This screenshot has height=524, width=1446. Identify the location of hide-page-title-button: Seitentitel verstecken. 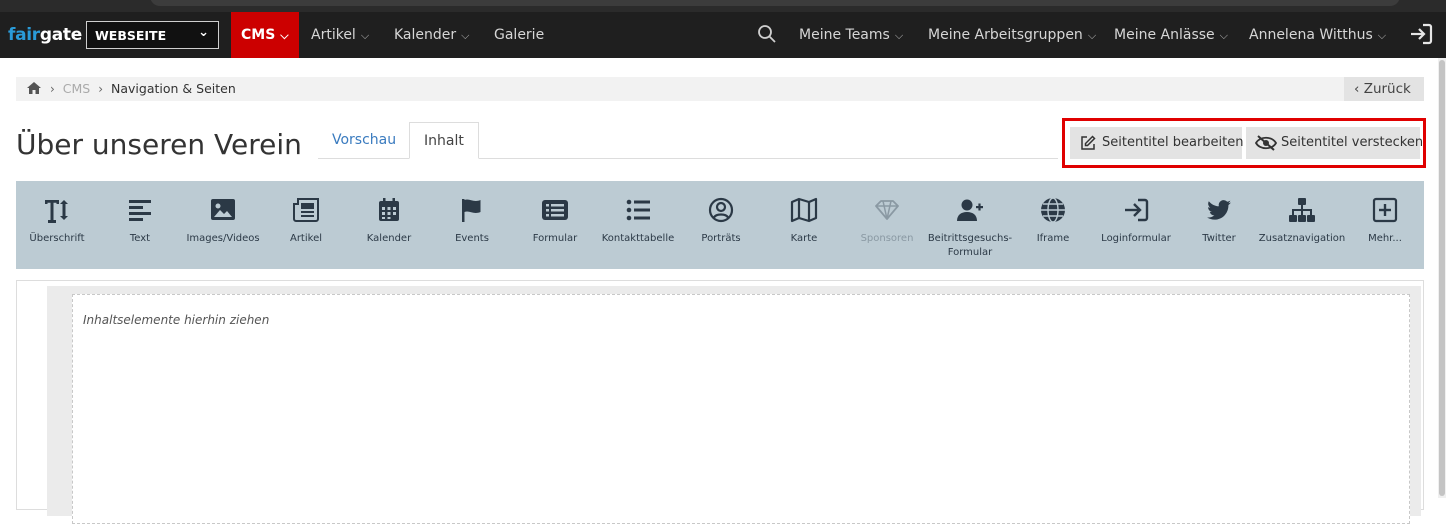
(1334, 143).